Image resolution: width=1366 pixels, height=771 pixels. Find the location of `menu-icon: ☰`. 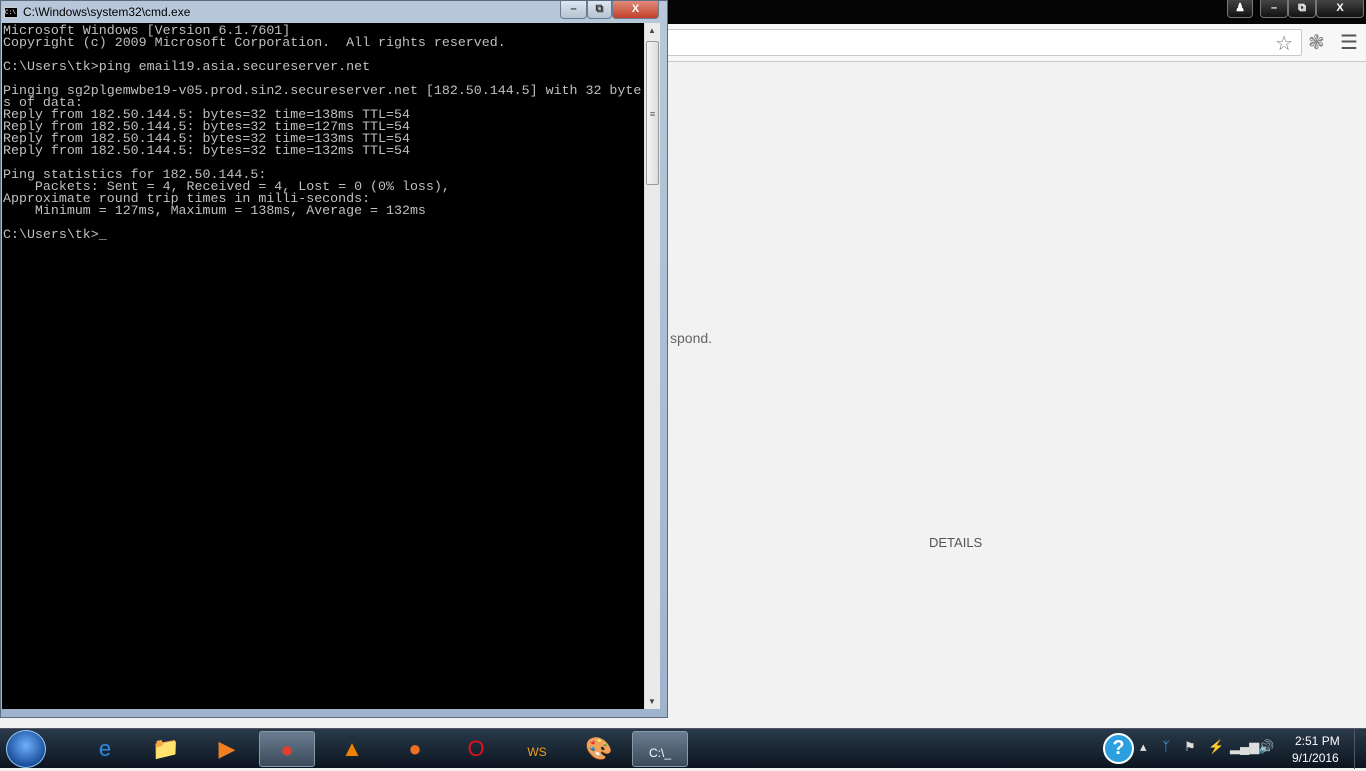

menu-icon: ☰ is located at coordinates (1349, 42).